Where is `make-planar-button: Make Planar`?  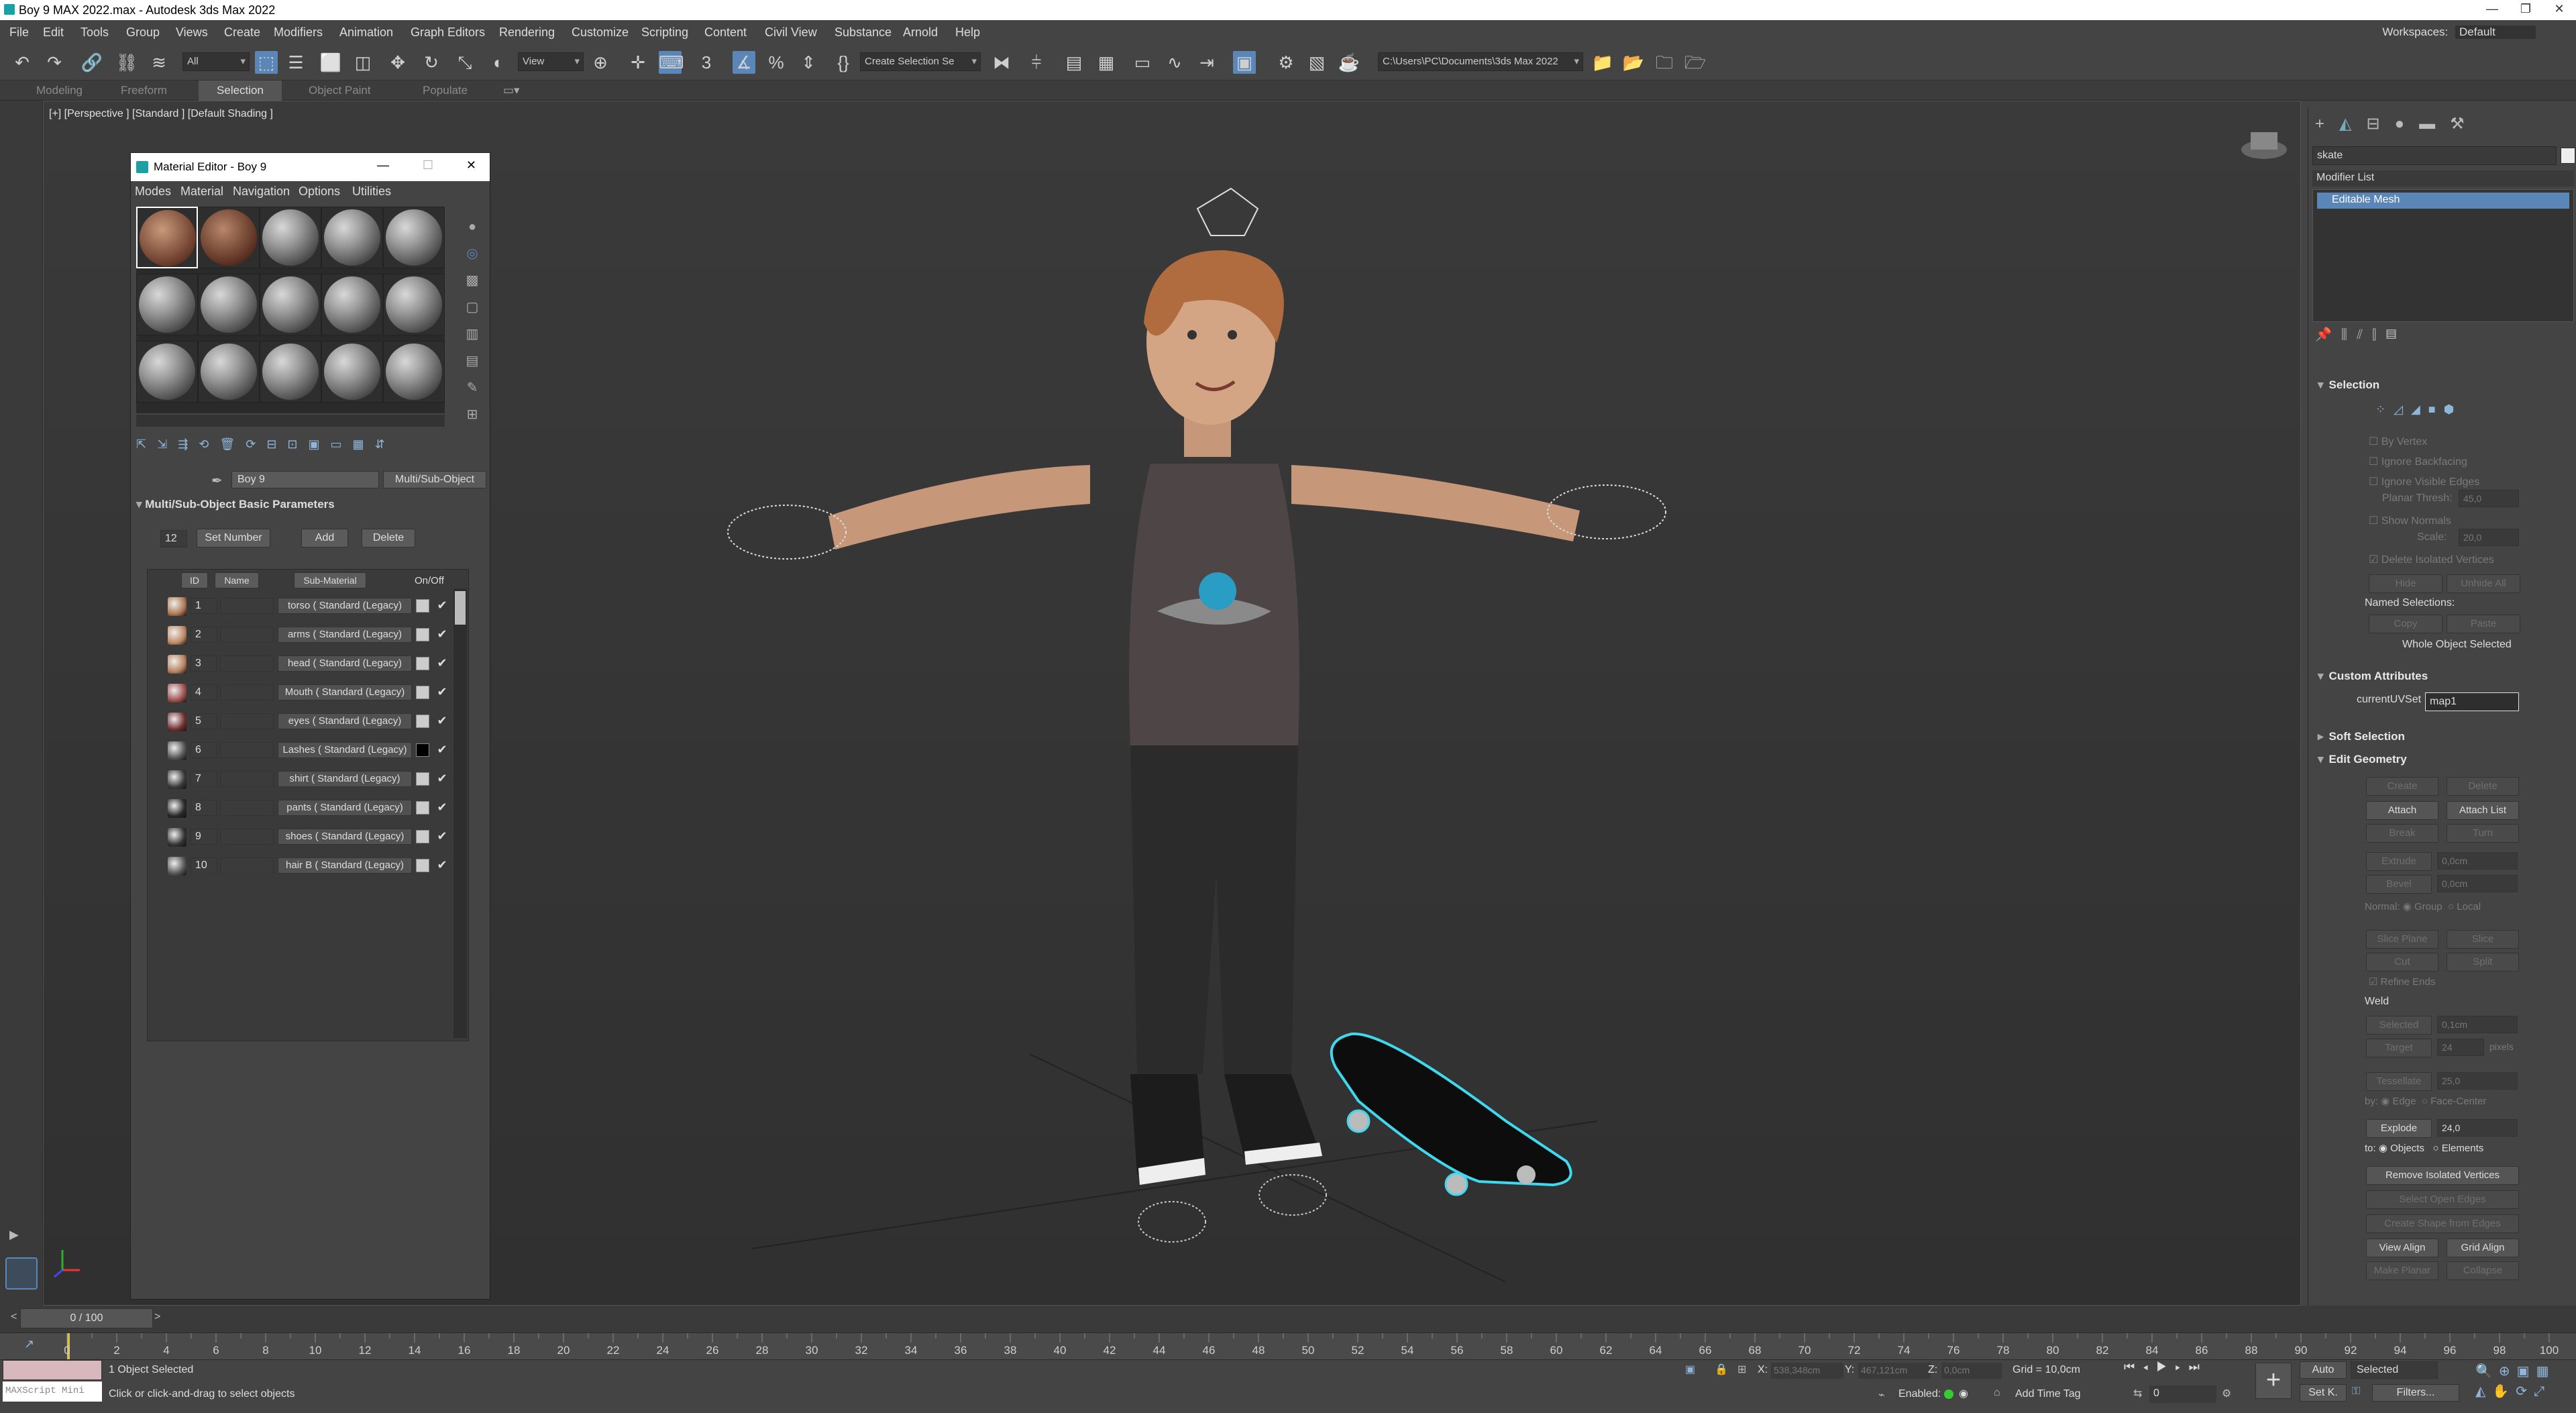
make-planar-button: Make Planar is located at coordinates (2402, 1270).